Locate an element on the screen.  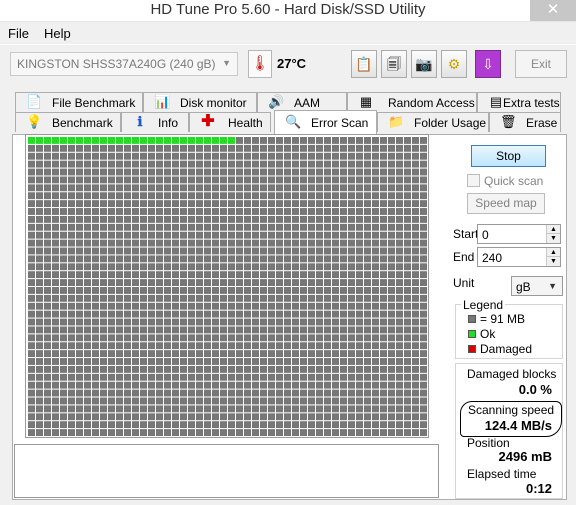
tab-erase: 🗑 Erase is located at coordinates (525, 122).